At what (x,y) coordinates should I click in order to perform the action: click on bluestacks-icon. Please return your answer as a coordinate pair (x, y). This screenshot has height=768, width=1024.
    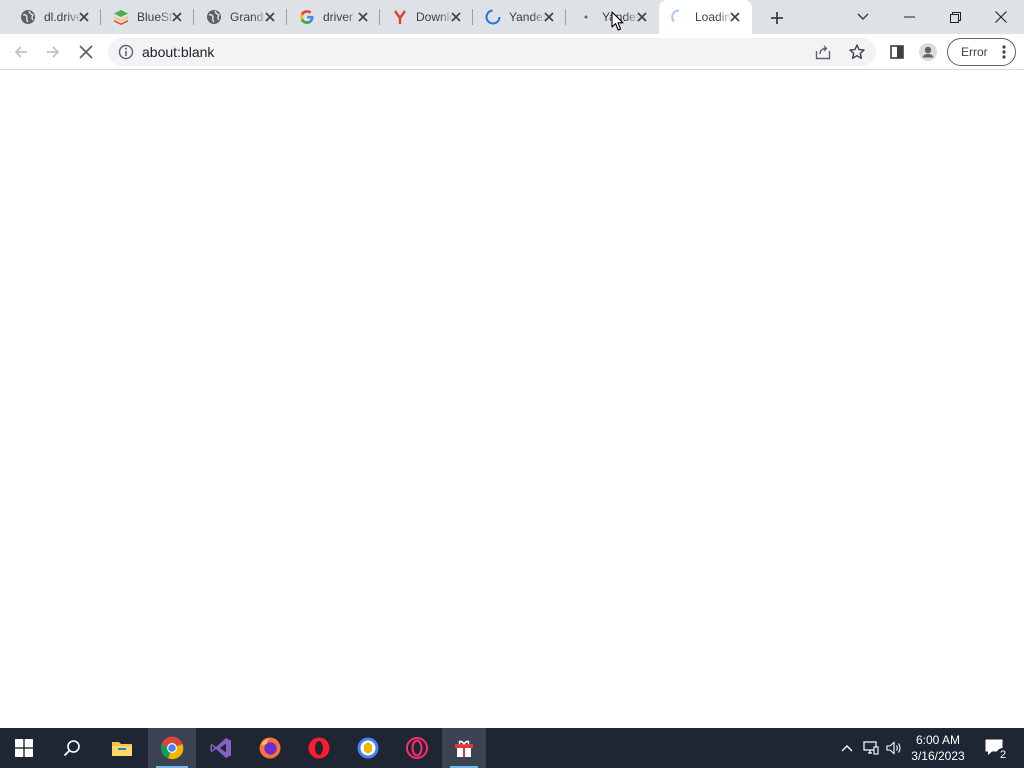
    Looking at the image, I should click on (121, 17).